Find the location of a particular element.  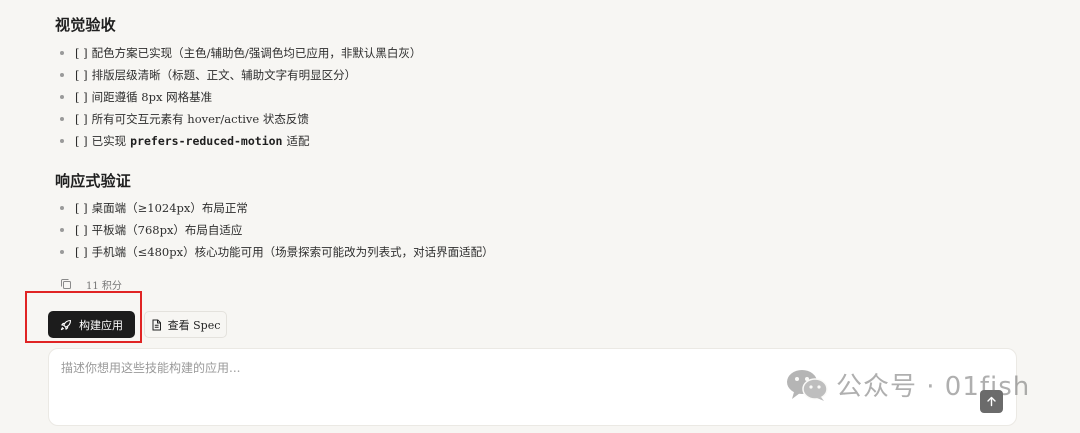

credits-label: 11 积分 is located at coordinates (104, 286).